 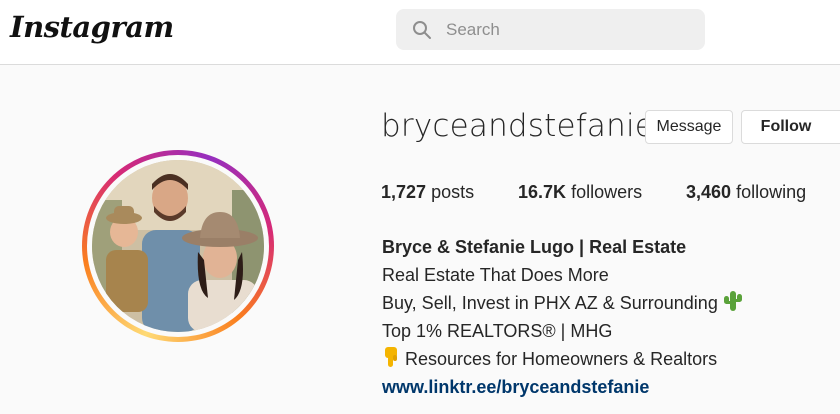 I want to click on following-label: following, so click(x=771, y=192).